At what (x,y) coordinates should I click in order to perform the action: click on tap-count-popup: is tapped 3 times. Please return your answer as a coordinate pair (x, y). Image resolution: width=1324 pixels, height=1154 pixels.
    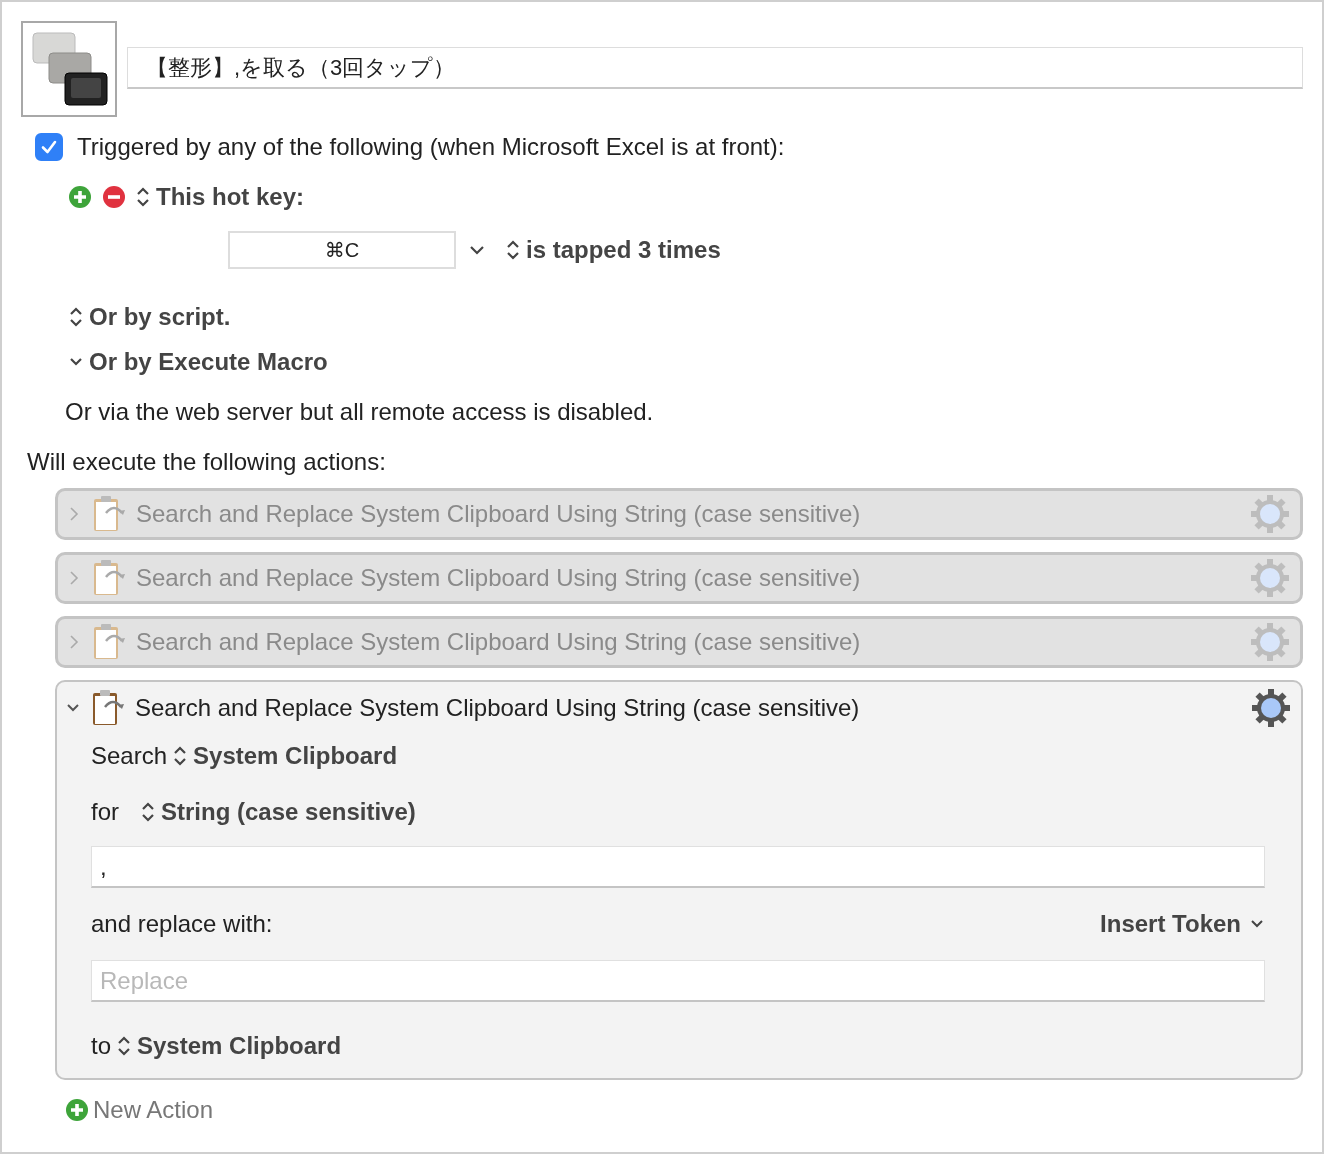
    Looking at the image, I should click on (613, 250).